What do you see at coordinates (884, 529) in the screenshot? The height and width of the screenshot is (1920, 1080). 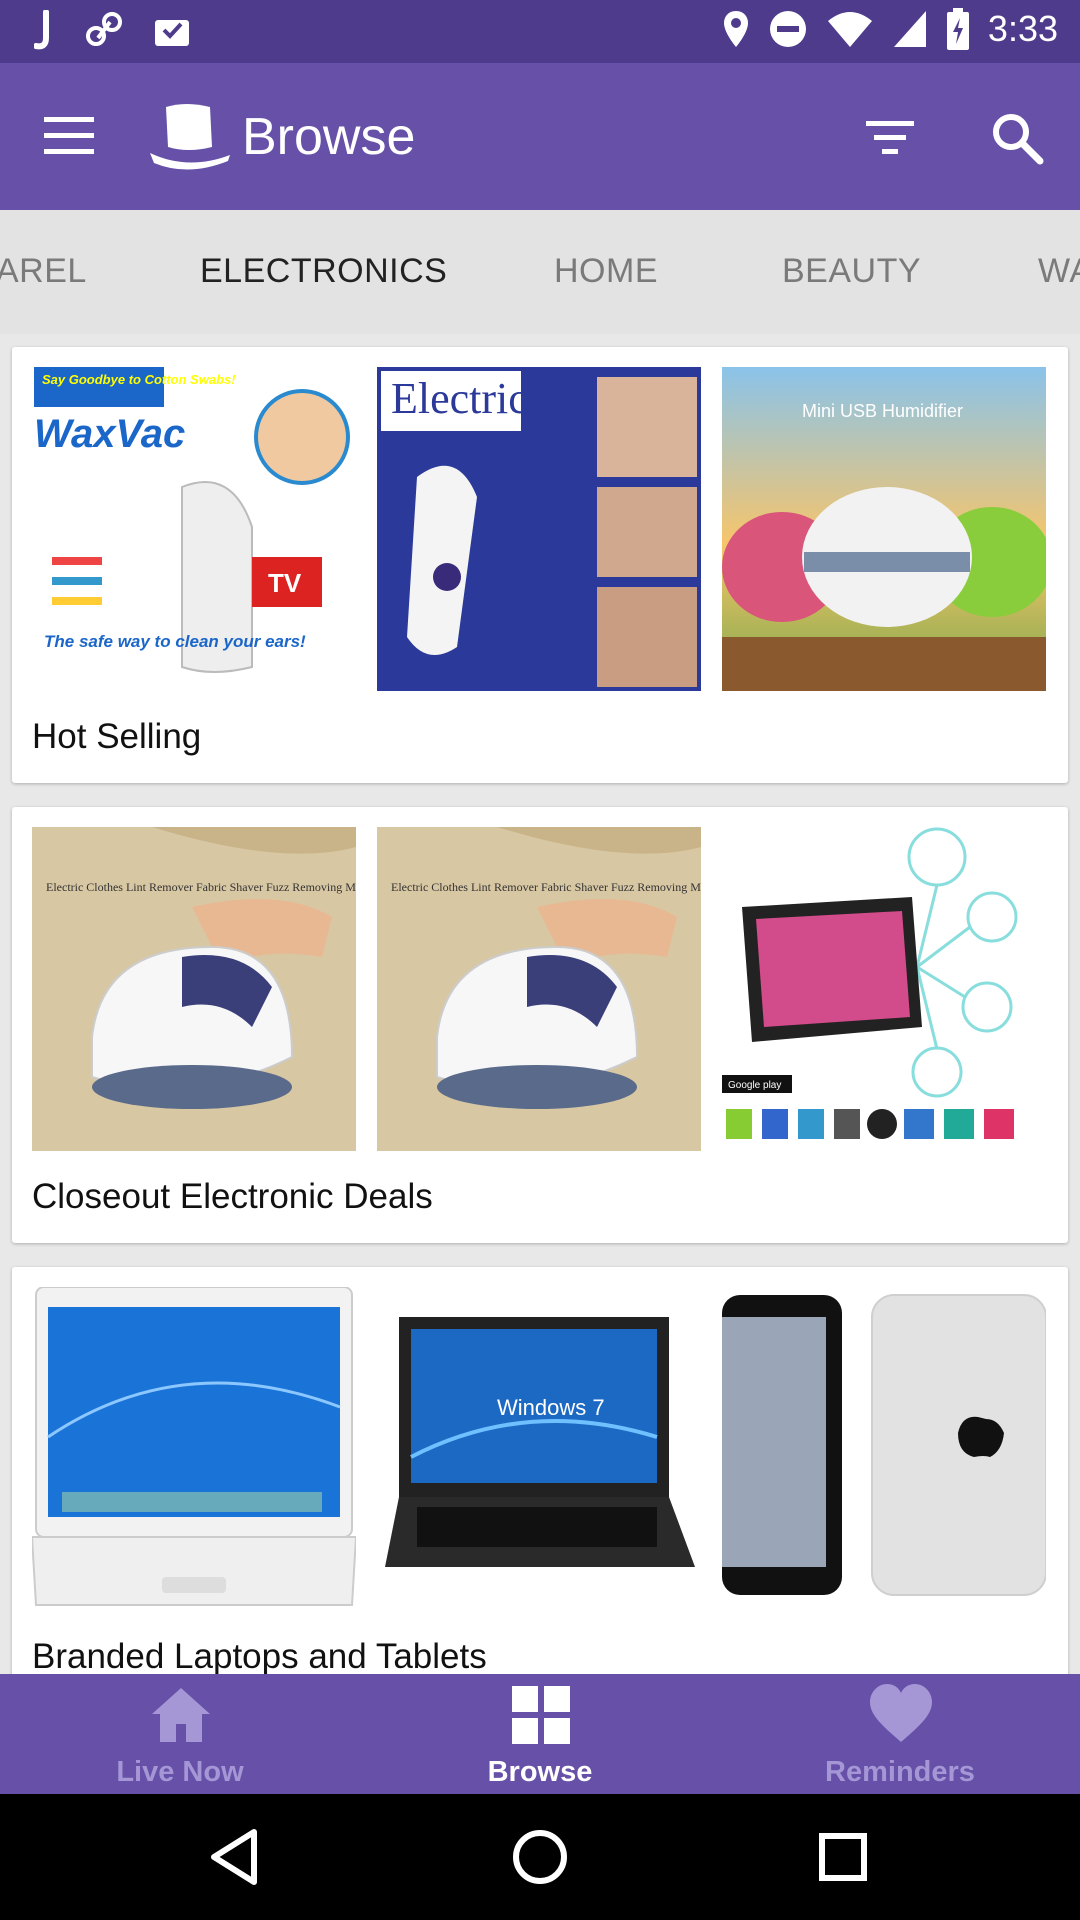 I see `mini-usb-humidifier-image: Mini USB Humidifier` at bounding box center [884, 529].